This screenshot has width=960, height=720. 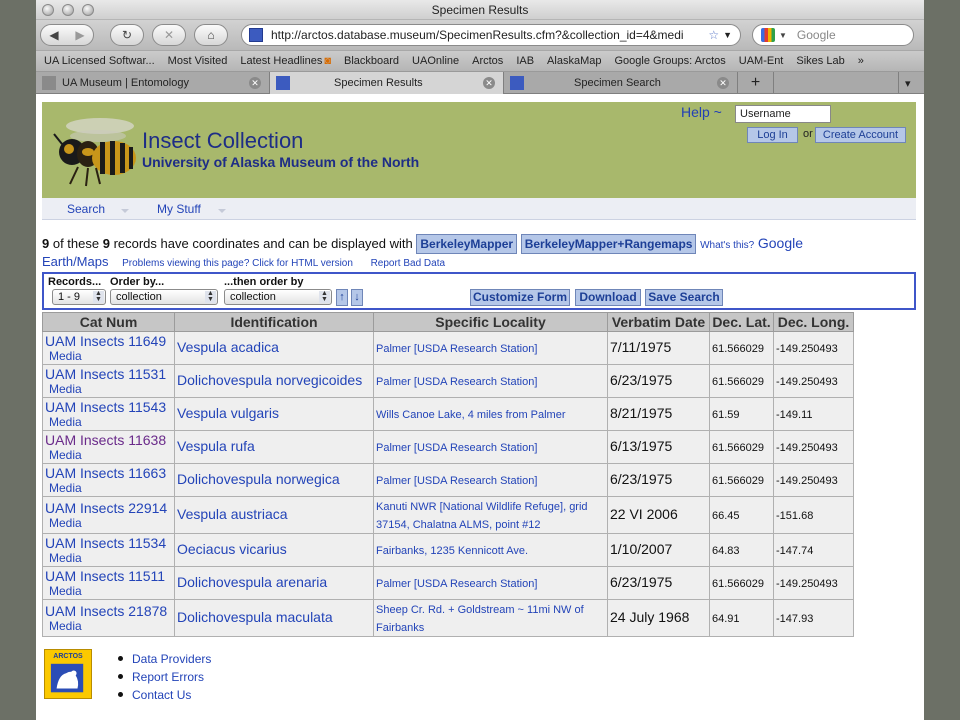 I want to click on col-header-dec-long: Dec. Long., so click(x=813, y=322).